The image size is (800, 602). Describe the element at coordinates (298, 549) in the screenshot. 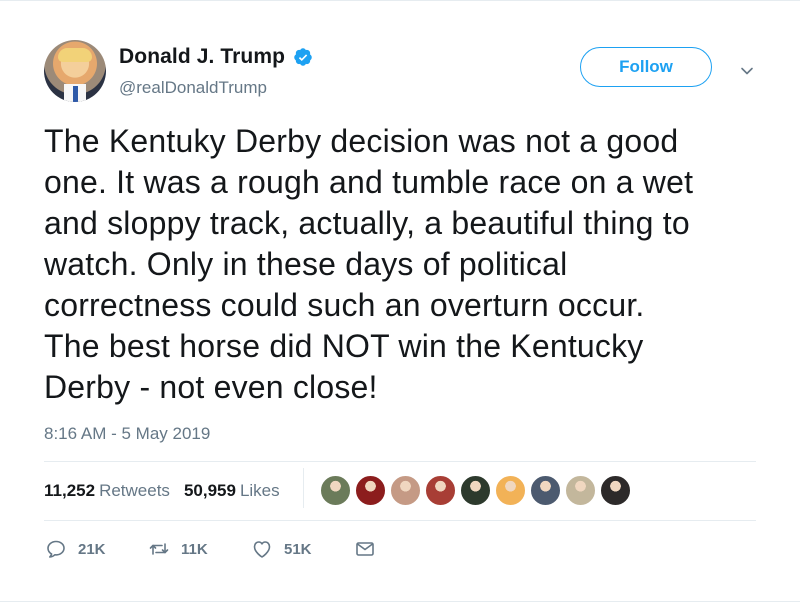

I see `like-count: 51K` at that location.